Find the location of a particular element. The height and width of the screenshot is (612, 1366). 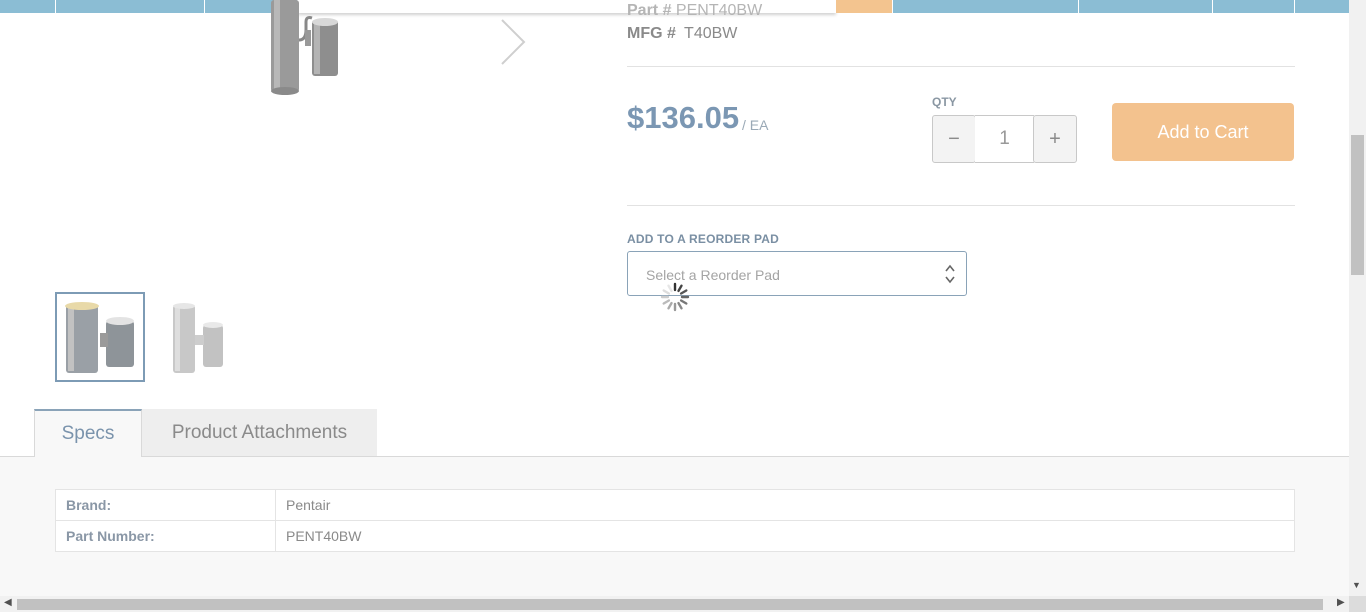

vertical-scrollbar-thumb is located at coordinates (1357, 205).